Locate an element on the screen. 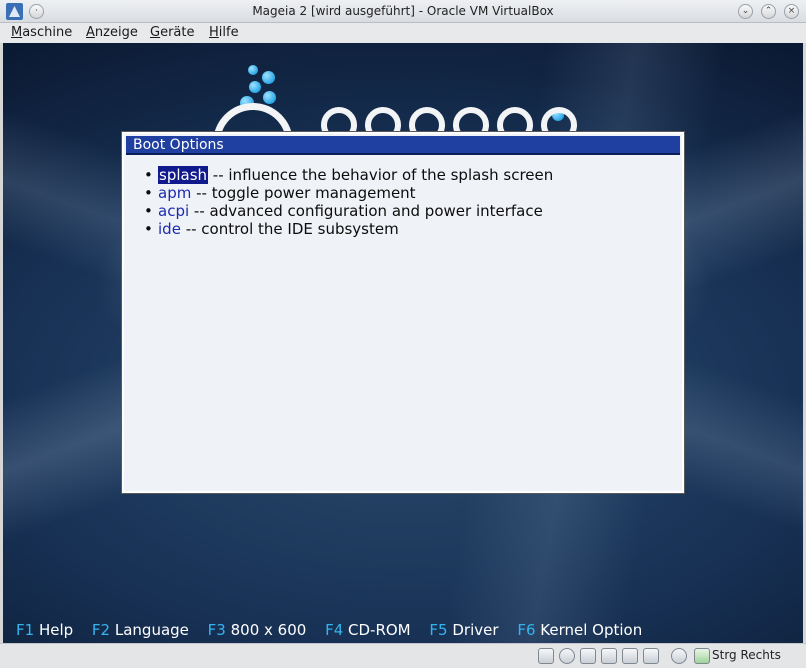 The width and height of the screenshot is (806, 668). fkey-cdrom: F4 CD-ROM is located at coordinates (368, 630).